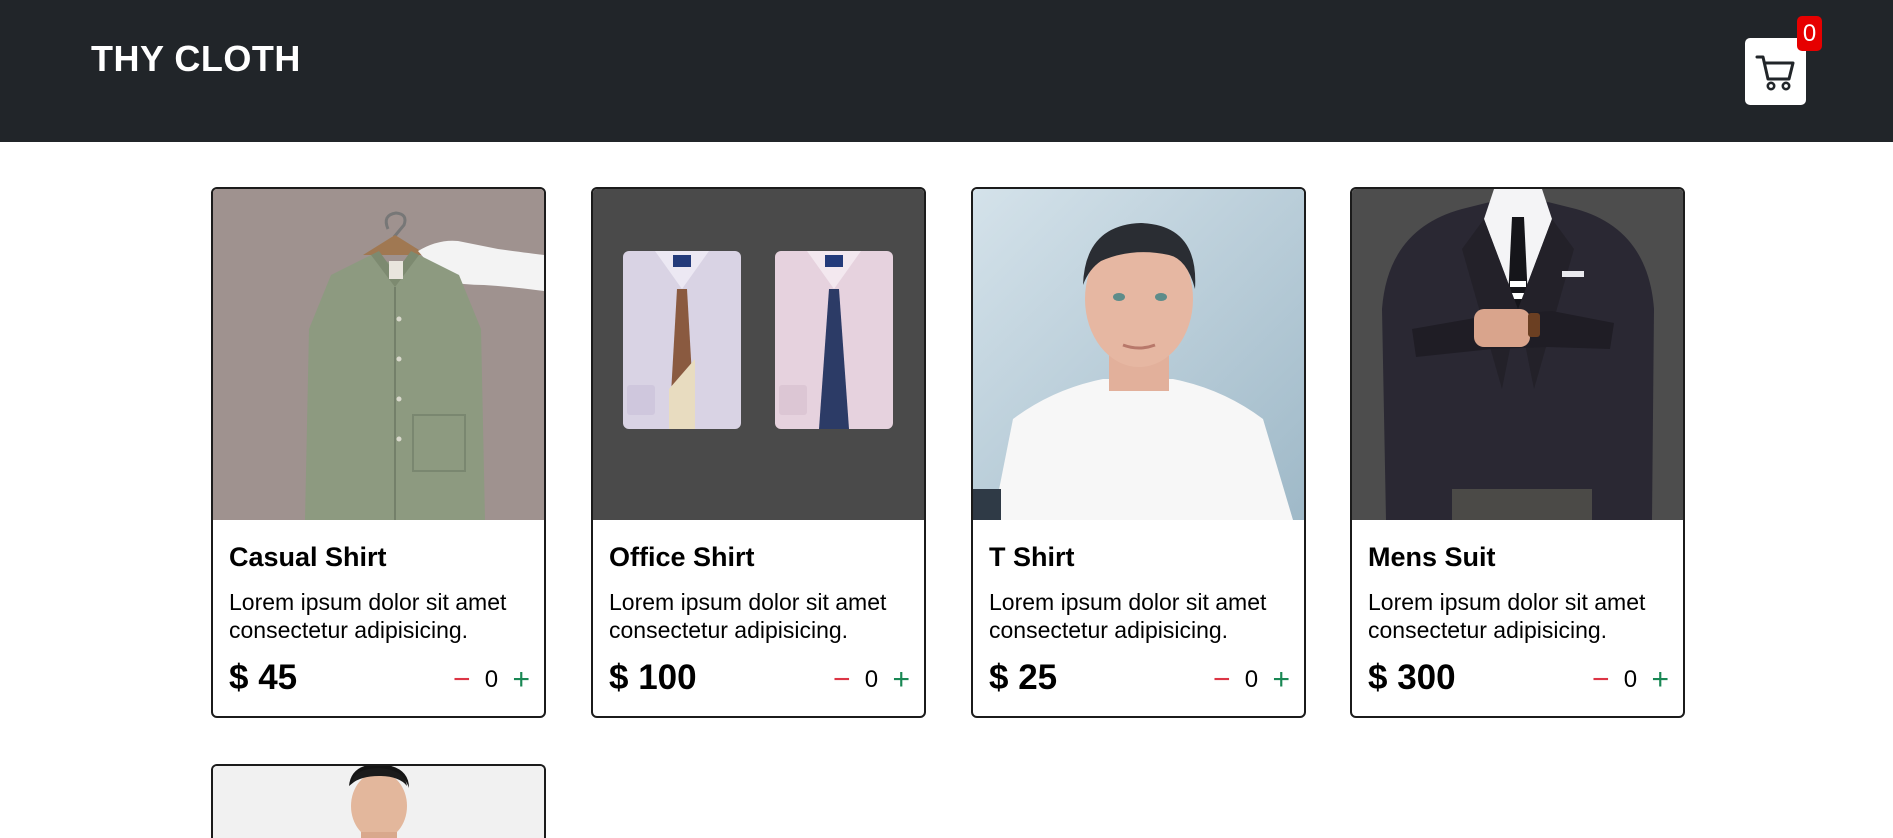 The width and height of the screenshot is (1893, 838). What do you see at coordinates (263, 677) in the screenshot?
I see `product-price: $ 45` at bounding box center [263, 677].